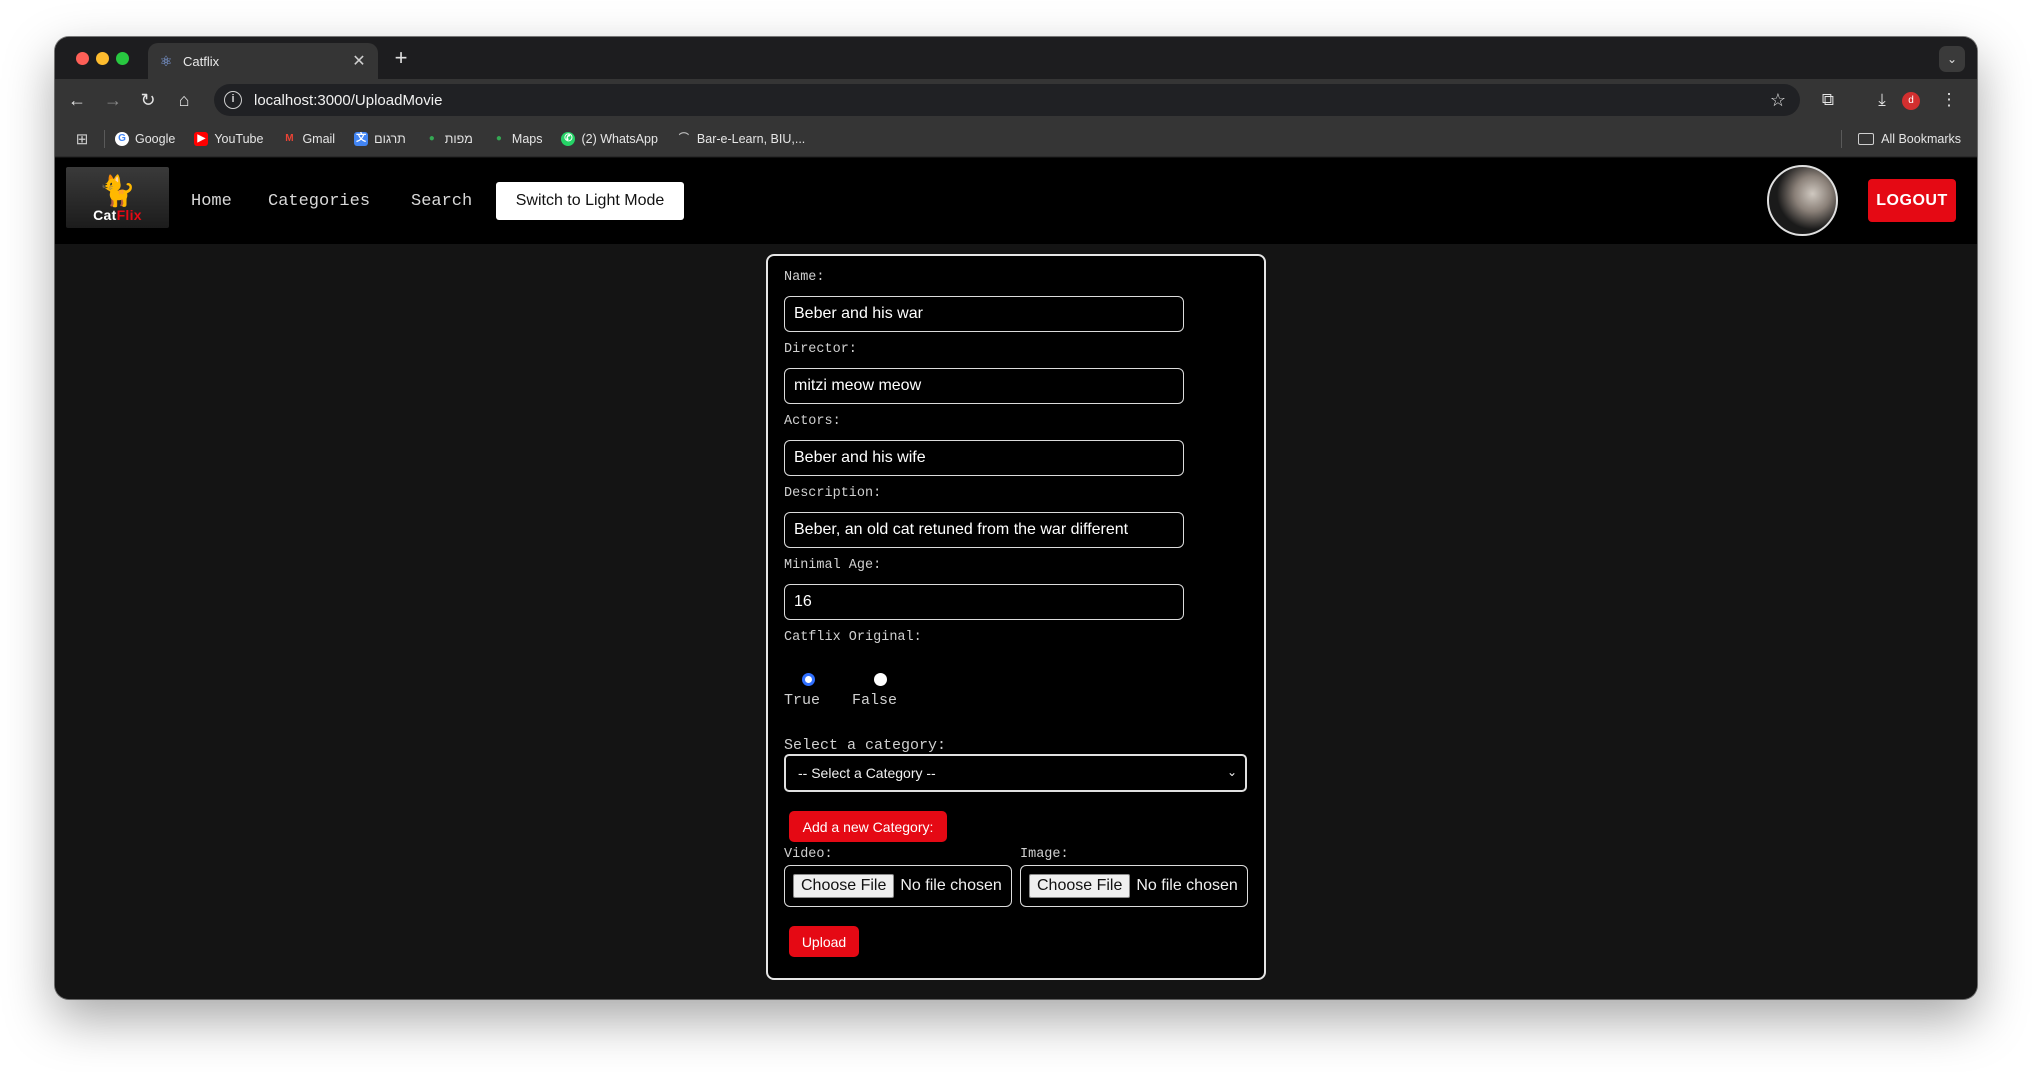 Image resolution: width=2032 pixels, height=1072 pixels. Describe the element at coordinates (880, 679) in the screenshot. I see `original-false-radio` at that location.